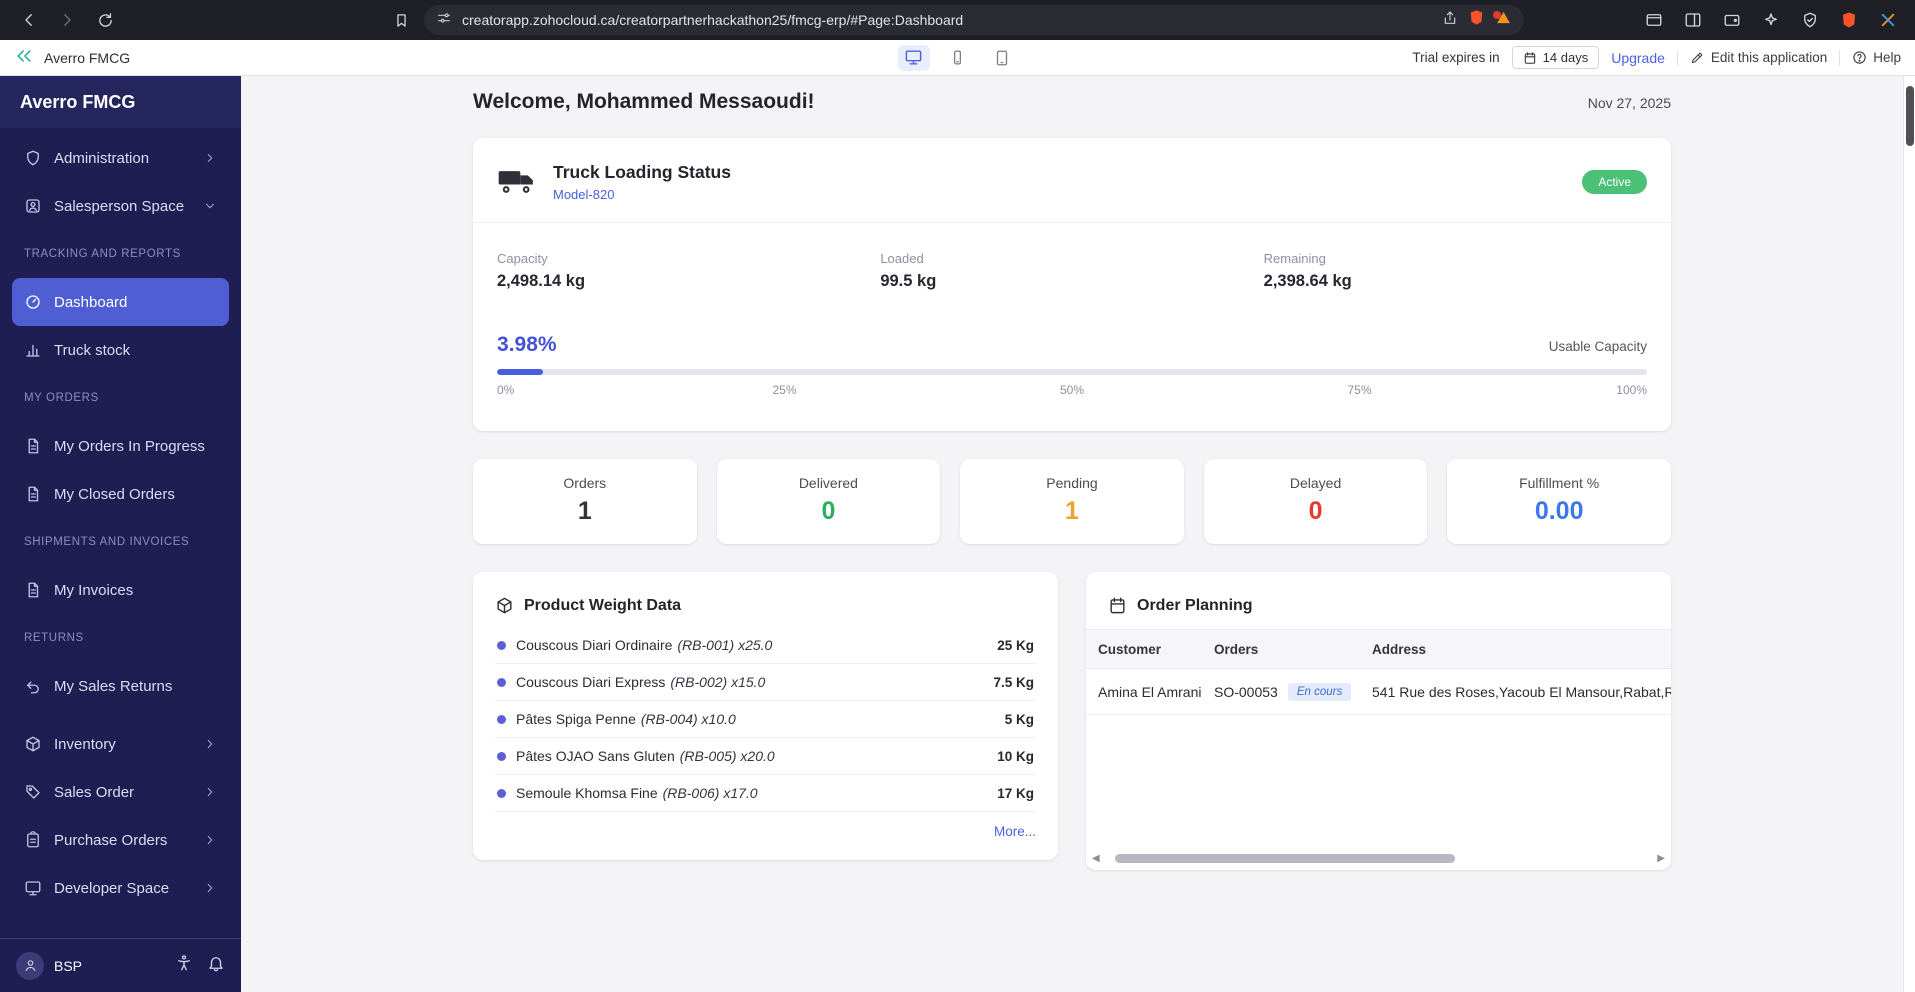 This screenshot has height=992, width=1915. I want to click on product-weight: 5 Kg, so click(1019, 719).